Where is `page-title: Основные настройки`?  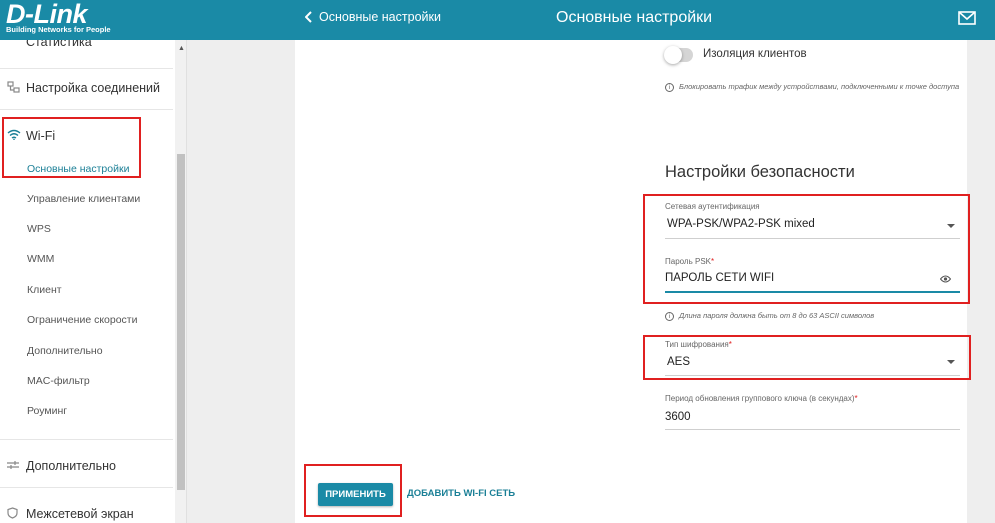
page-title: Основные настройки is located at coordinates (634, 17).